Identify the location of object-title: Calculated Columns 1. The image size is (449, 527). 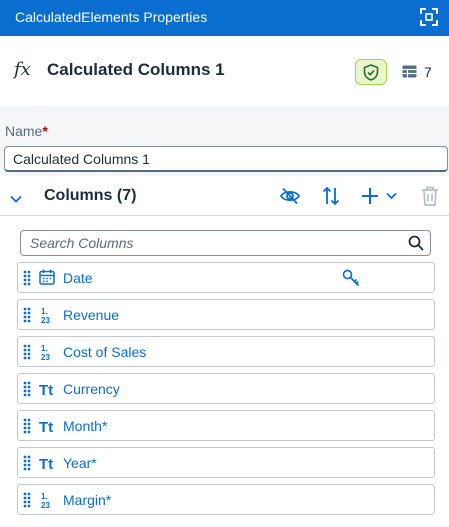
(136, 69).